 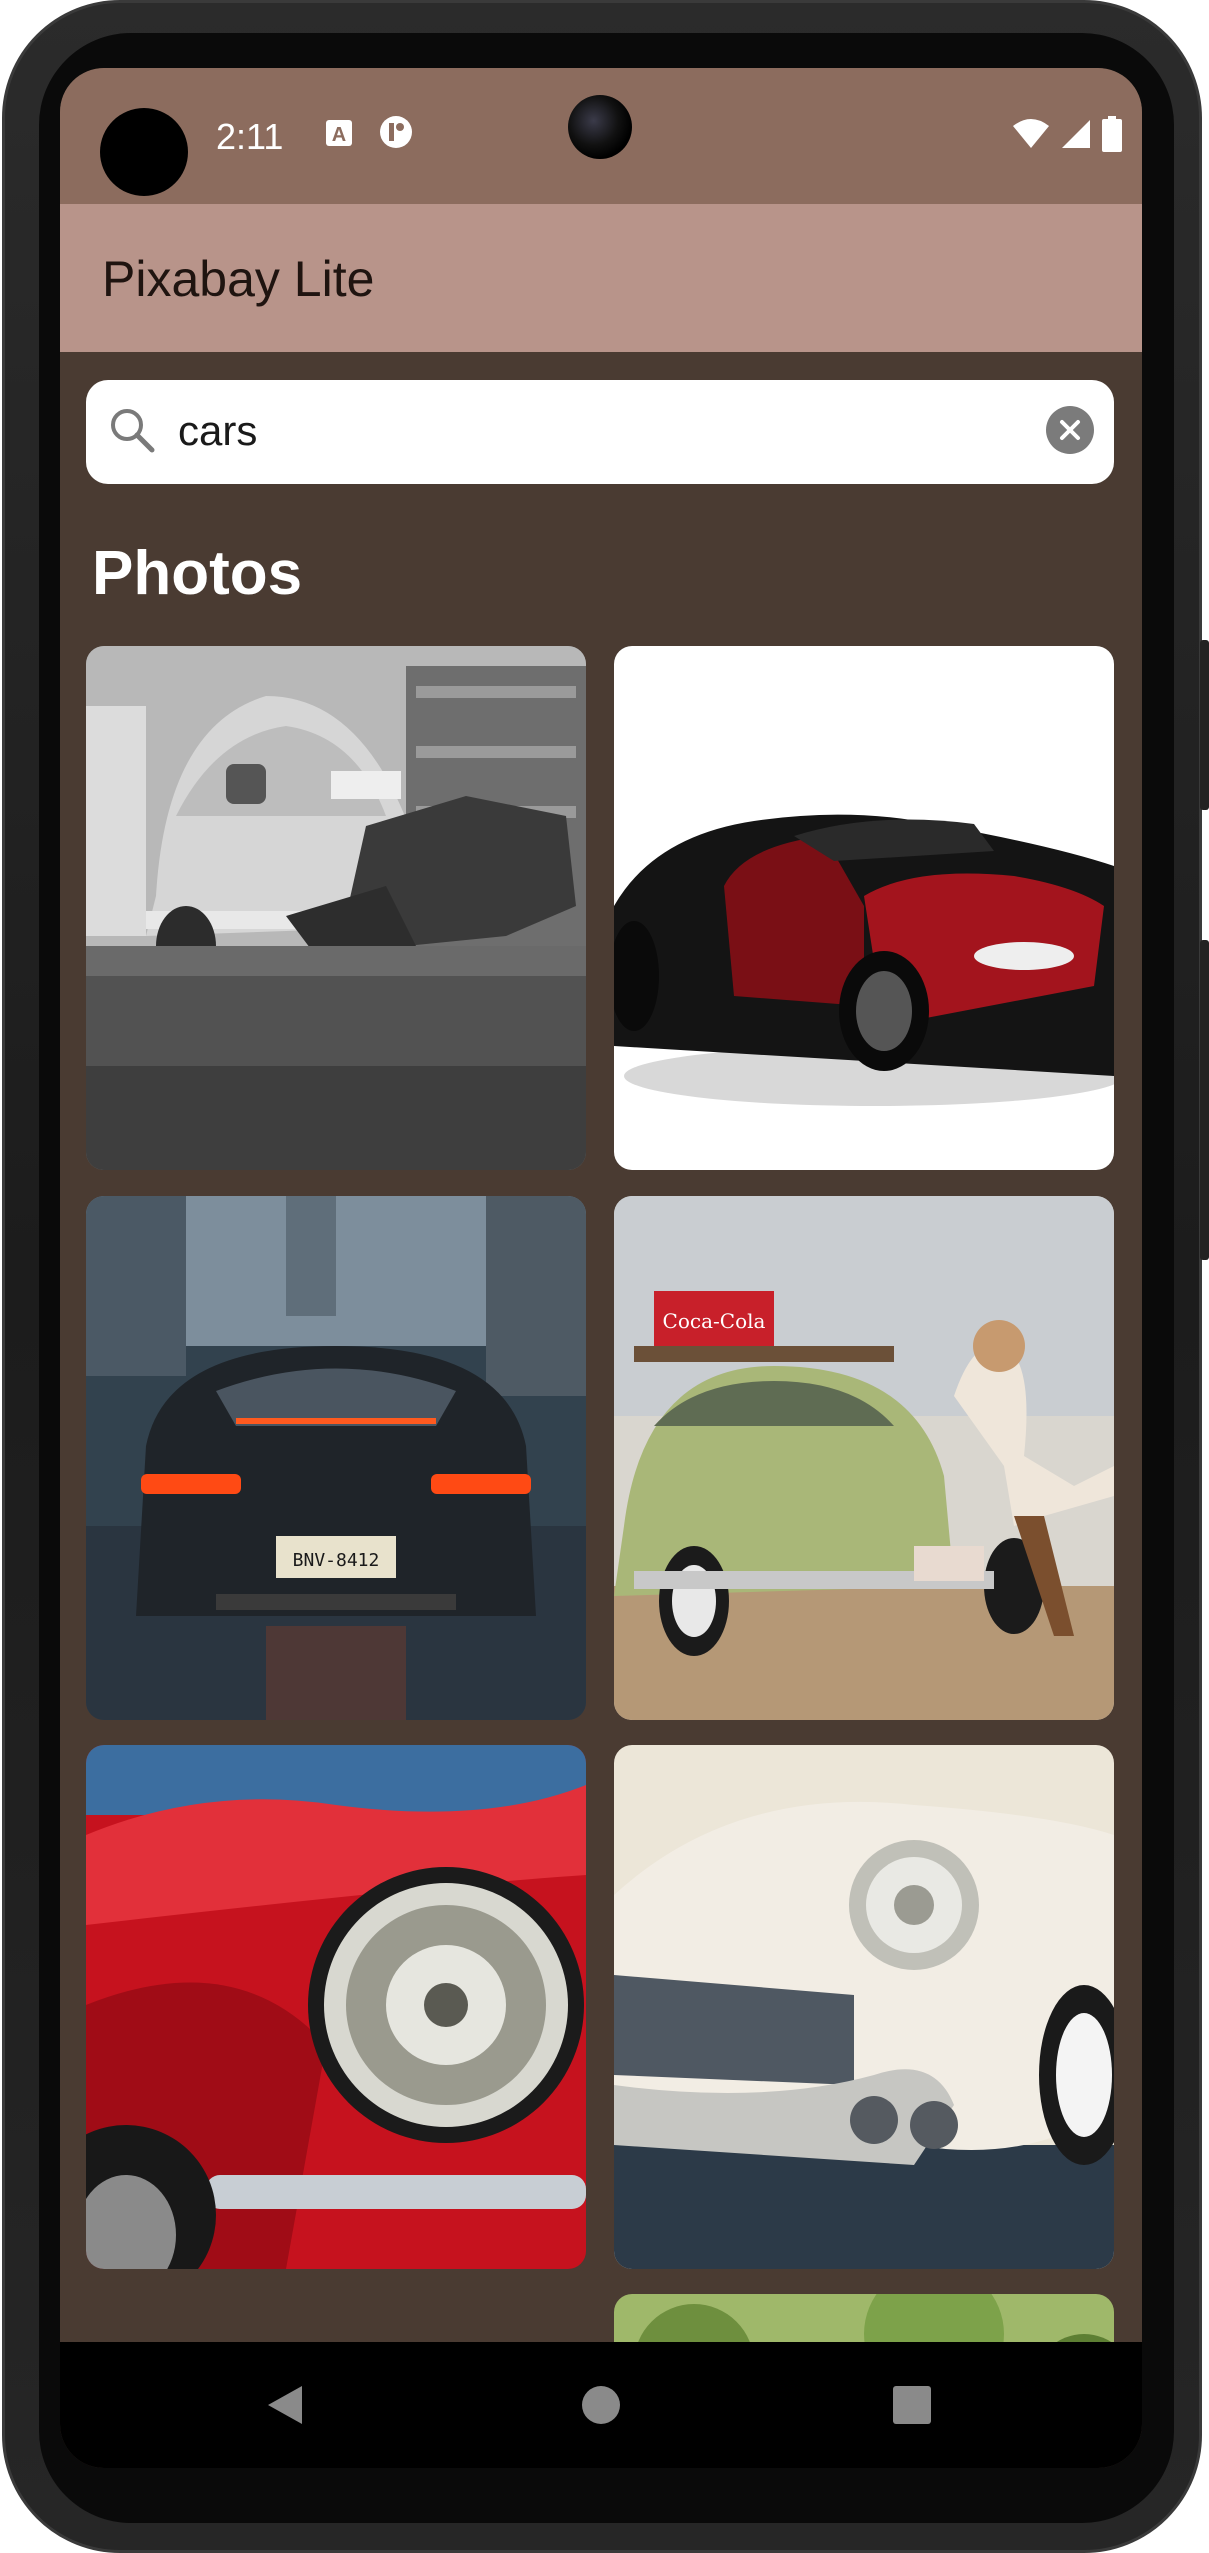 I want to click on signal-icon, so click(x=1076, y=134).